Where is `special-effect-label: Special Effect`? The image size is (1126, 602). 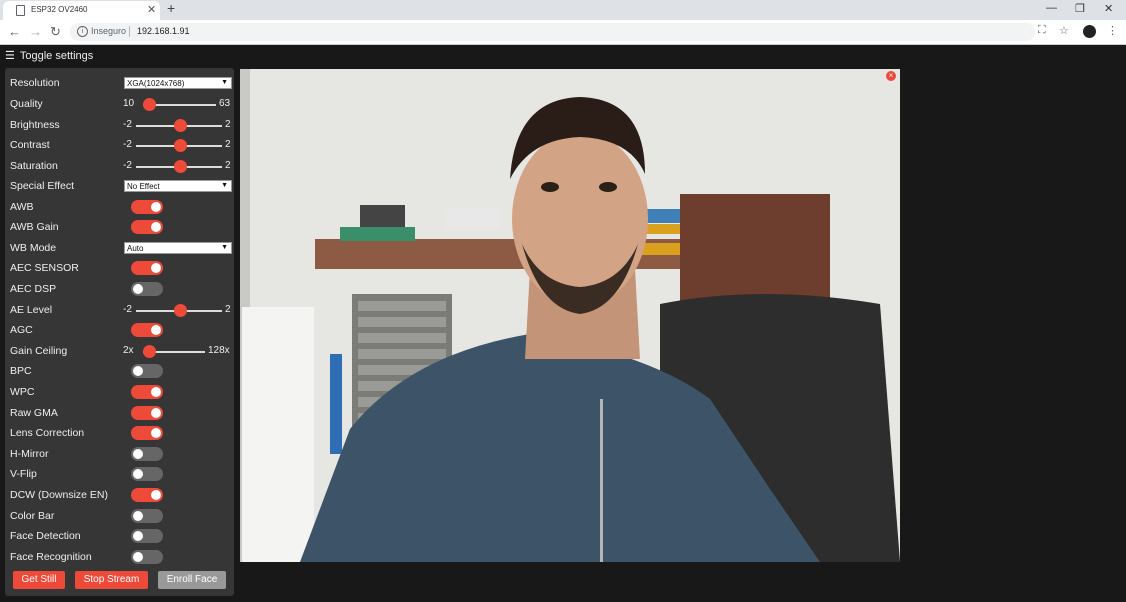 special-effect-label: Special Effect is located at coordinates (42, 186).